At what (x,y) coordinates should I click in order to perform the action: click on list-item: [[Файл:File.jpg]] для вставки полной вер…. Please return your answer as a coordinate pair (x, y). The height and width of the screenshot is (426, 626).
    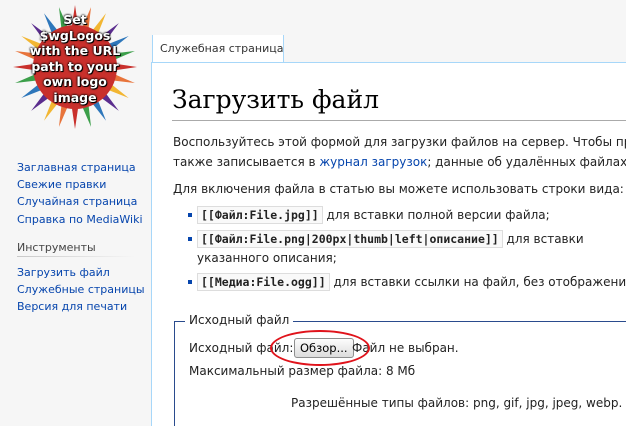
    Looking at the image, I should click on (373, 215).